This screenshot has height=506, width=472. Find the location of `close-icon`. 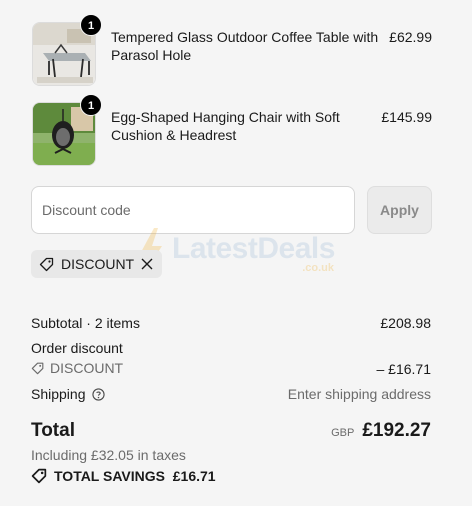

close-icon is located at coordinates (147, 264).